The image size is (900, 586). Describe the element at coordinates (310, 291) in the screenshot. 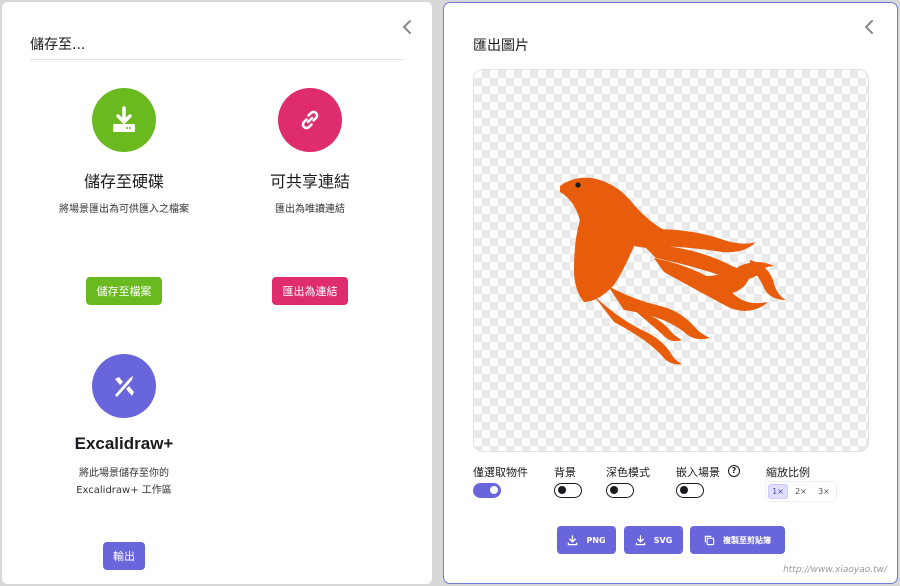

I see `export-as-link-button: 匯出為連結` at that location.